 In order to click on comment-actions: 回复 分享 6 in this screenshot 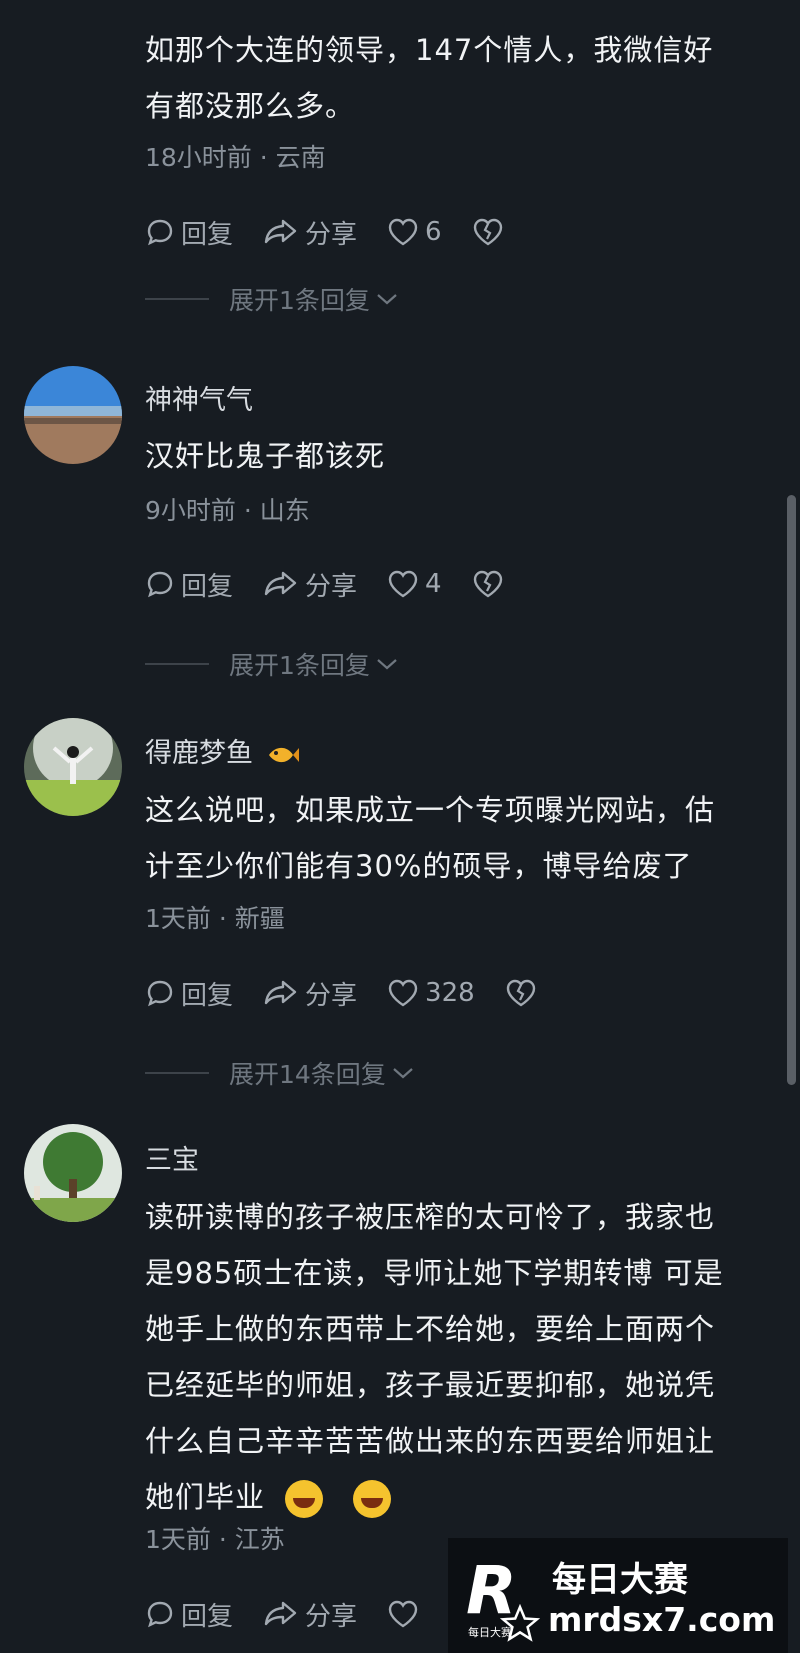, I will do `click(342, 232)`.